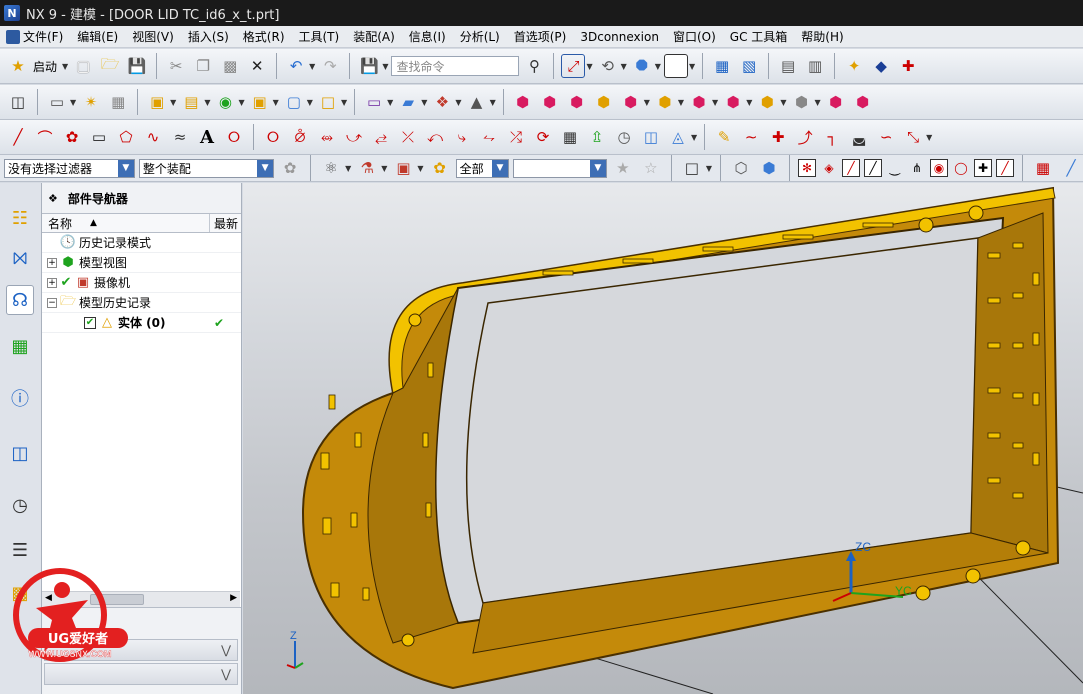 The image size is (1083, 694). Describe the element at coordinates (420, 168) in the screenshot. I see `layer-dropdown-icon: ▼` at that location.